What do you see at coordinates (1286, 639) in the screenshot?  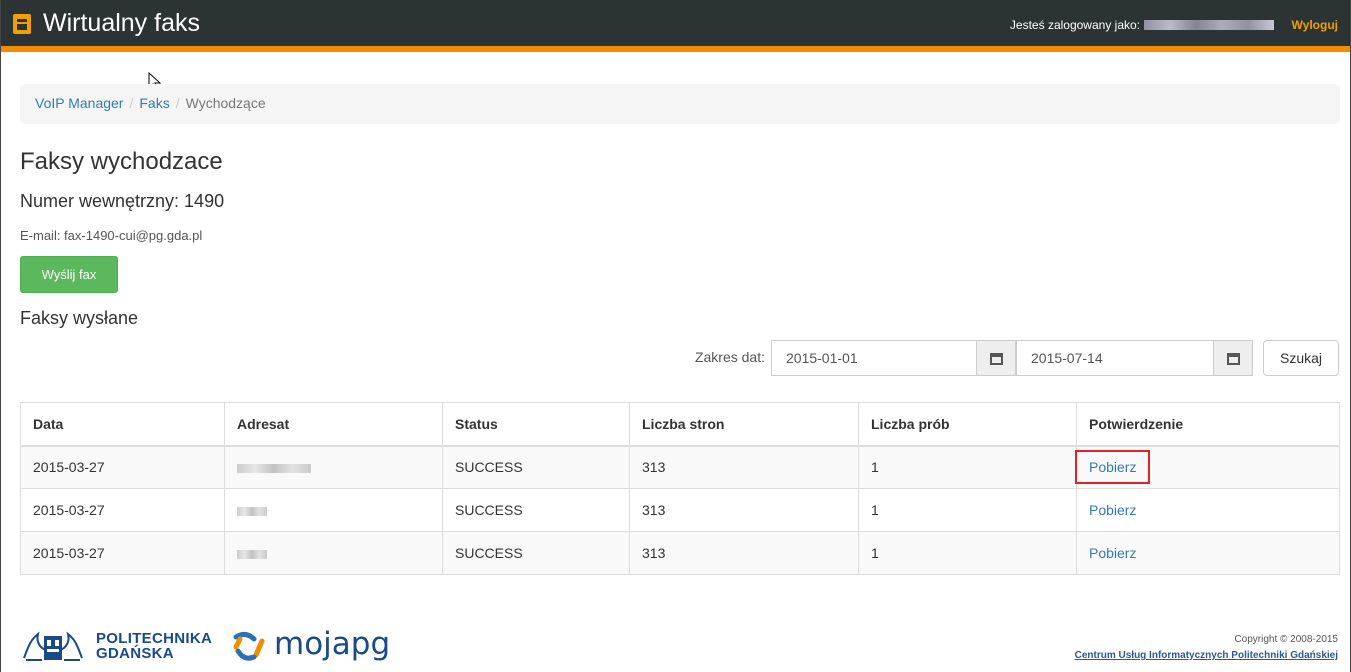 I see `copyright-text: Copyright © 2008-2015` at bounding box center [1286, 639].